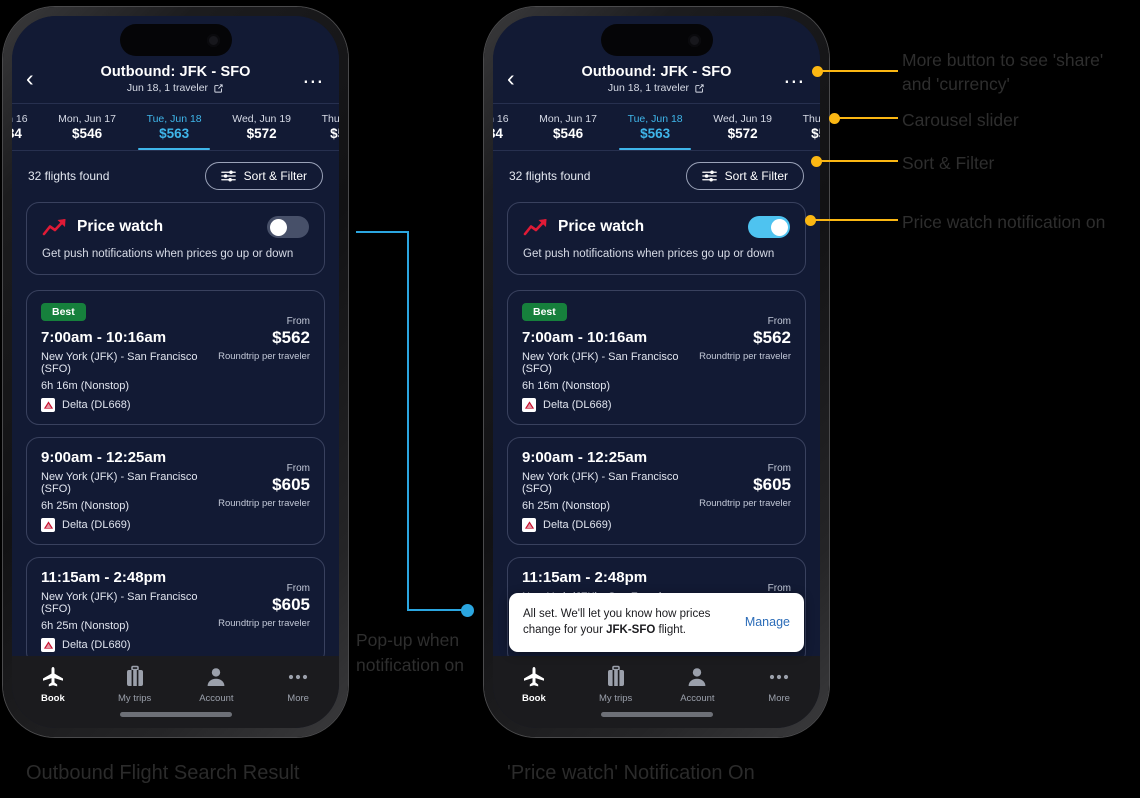 The height and width of the screenshot is (798, 1140). I want to click on tab-label: Account, so click(216, 698).